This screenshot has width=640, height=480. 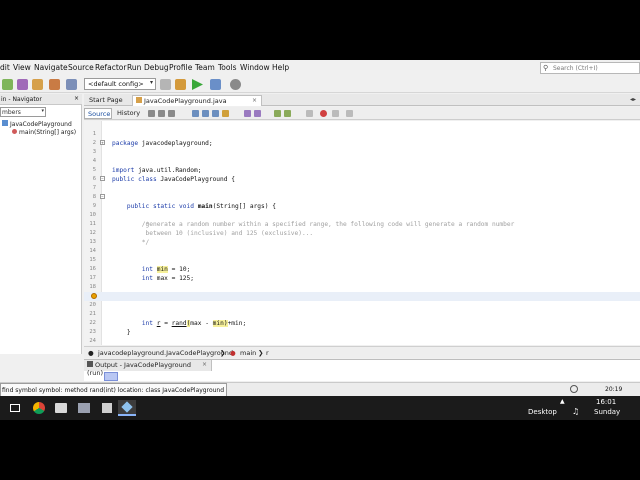 I want to click on code-line: 25, so click(x=362, y=345).